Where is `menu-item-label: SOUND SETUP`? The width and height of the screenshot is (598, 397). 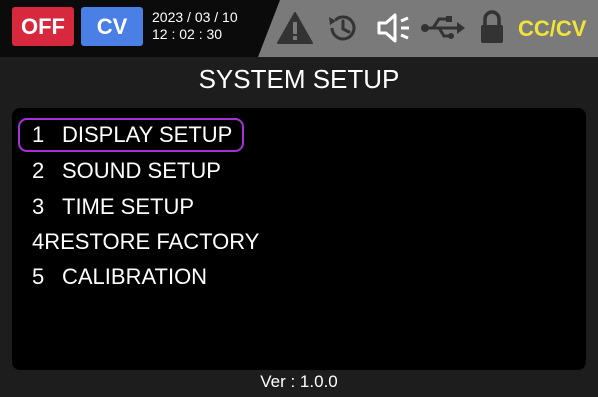 menu-item-label: SOUND SETUP is located at coordinates (141, 170).